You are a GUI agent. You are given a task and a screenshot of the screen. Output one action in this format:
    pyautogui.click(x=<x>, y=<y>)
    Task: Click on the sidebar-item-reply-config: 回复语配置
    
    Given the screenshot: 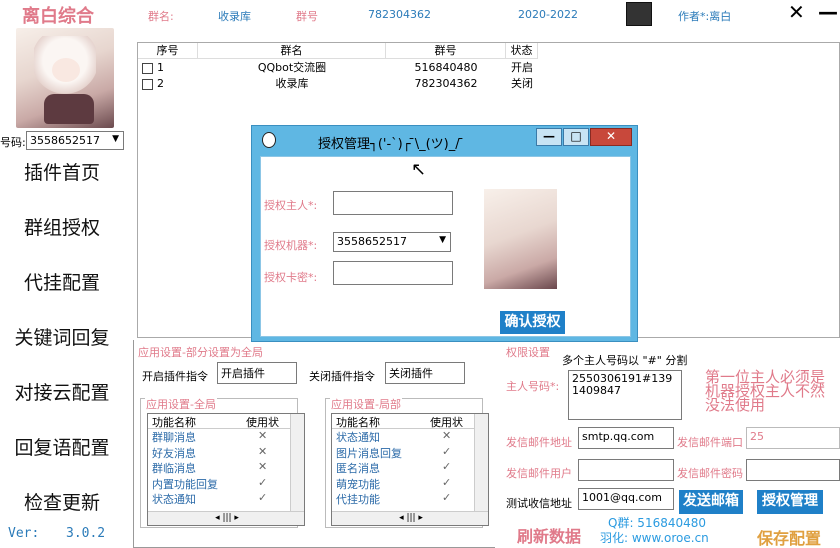 What is the action you would take?
    pyautogui.click(x=62, y=446)
    